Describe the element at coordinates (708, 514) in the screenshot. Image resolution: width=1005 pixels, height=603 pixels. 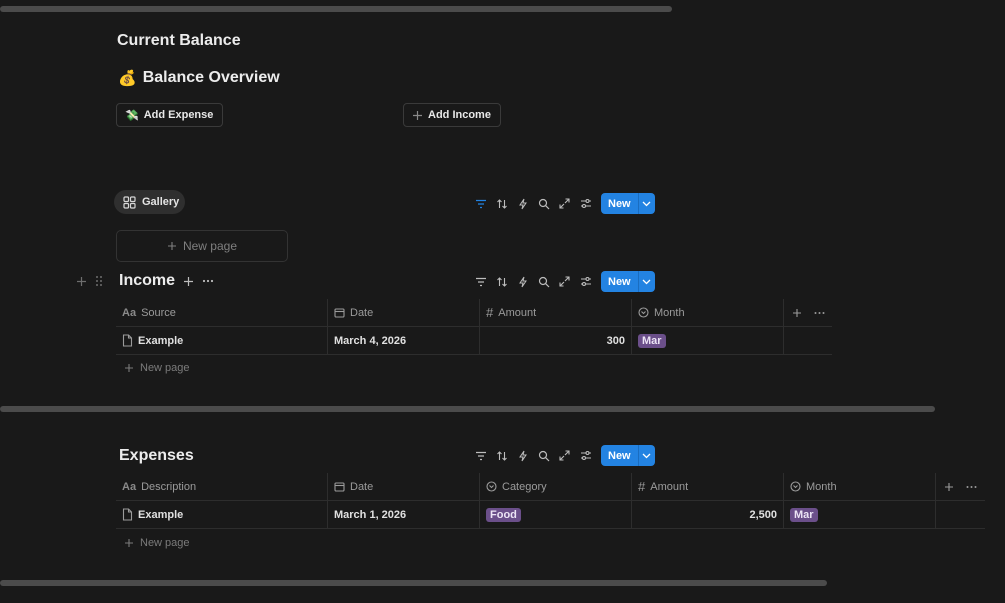
I see `amount-cell: 2,500` at that location.